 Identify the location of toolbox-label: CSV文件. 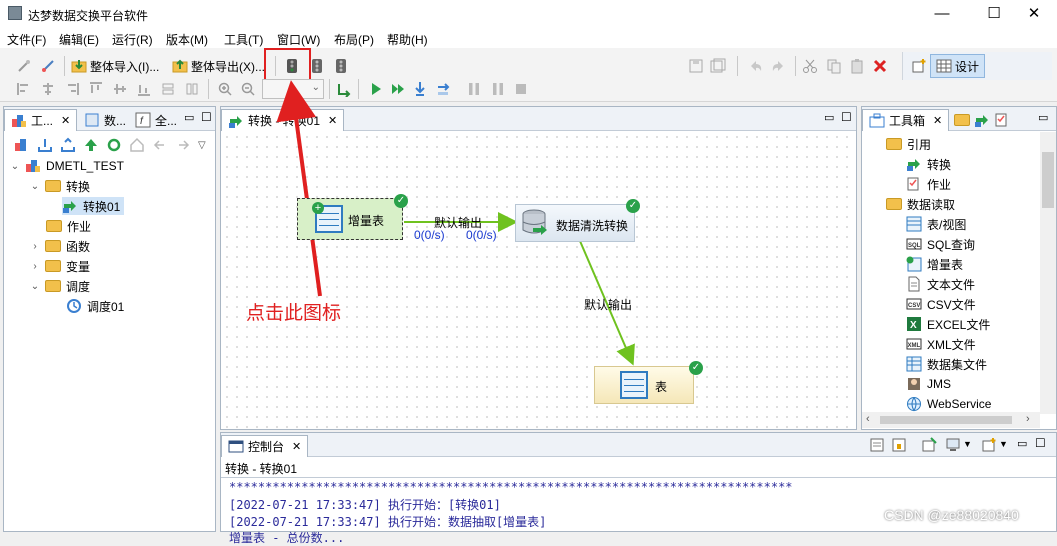
(951, 304).